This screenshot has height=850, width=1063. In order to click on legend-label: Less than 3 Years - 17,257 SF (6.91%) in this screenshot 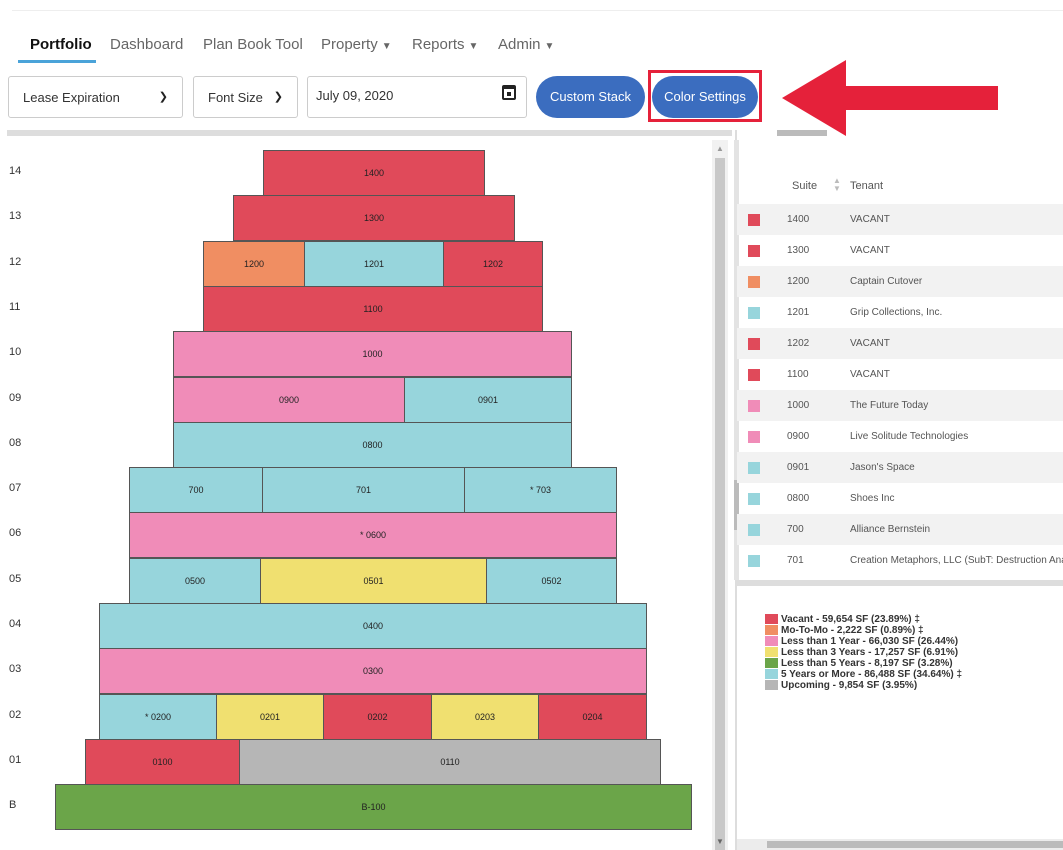, I will do `click(870, 652)`.